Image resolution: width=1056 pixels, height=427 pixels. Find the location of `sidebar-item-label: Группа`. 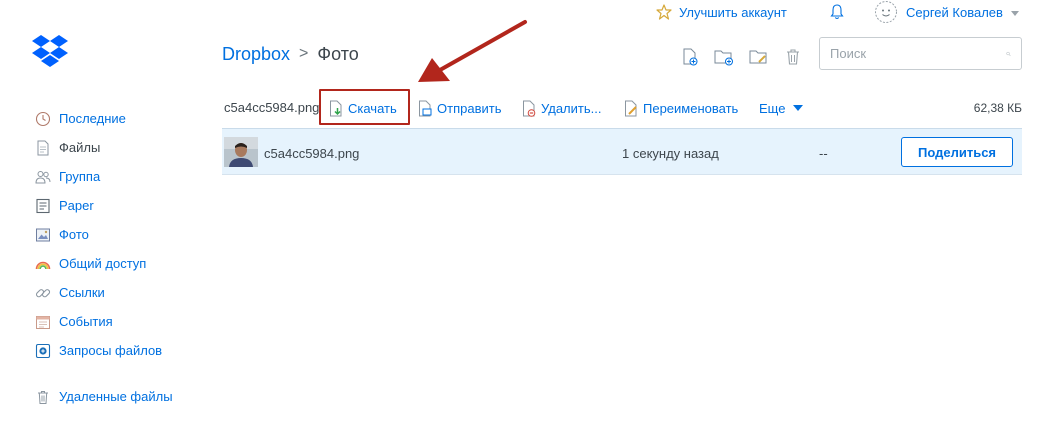

sidebar-item-label: Группа is located at coordinates (80, 176).